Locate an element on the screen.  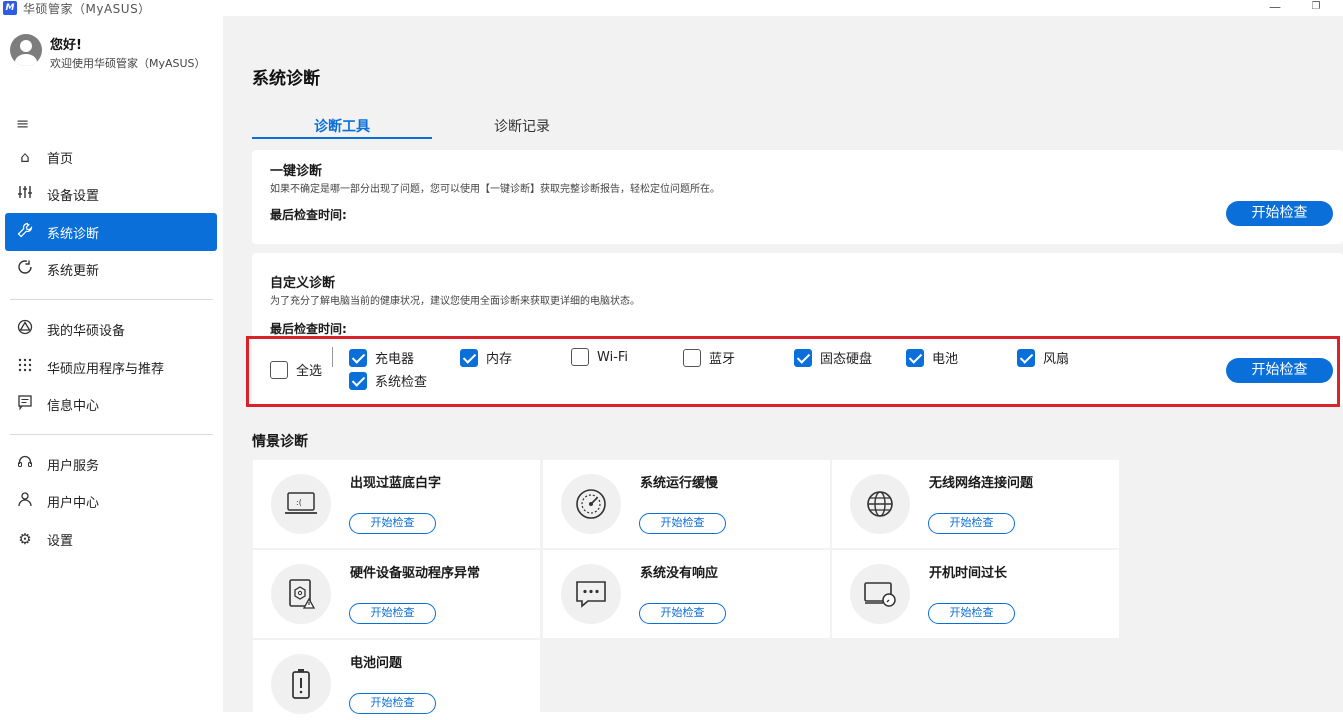
scenario-title: 系统运行缓慢 is located at coordinates (679, 483).